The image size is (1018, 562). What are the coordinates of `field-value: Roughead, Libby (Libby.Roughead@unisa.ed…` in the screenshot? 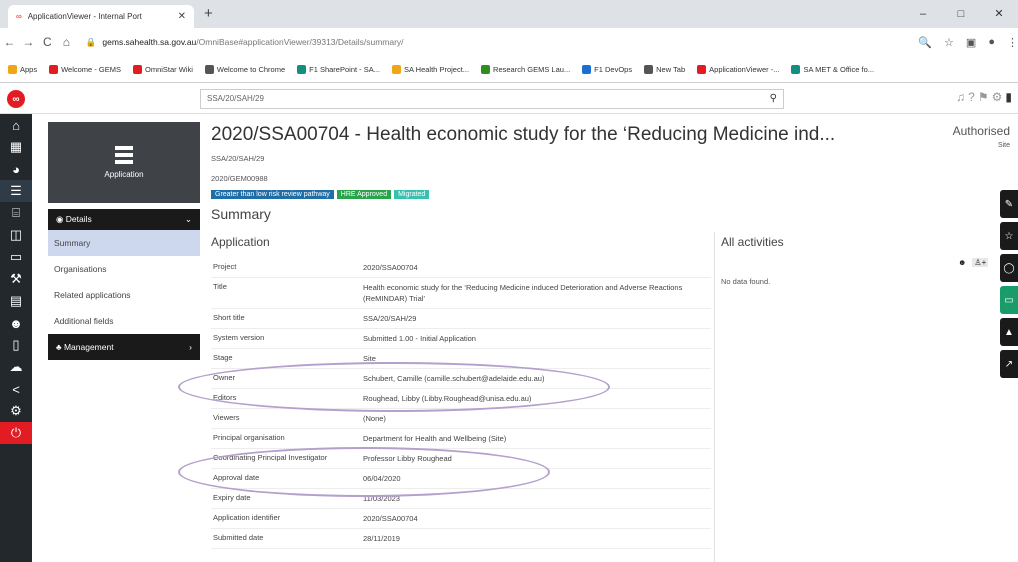 It's located at (447, 398).